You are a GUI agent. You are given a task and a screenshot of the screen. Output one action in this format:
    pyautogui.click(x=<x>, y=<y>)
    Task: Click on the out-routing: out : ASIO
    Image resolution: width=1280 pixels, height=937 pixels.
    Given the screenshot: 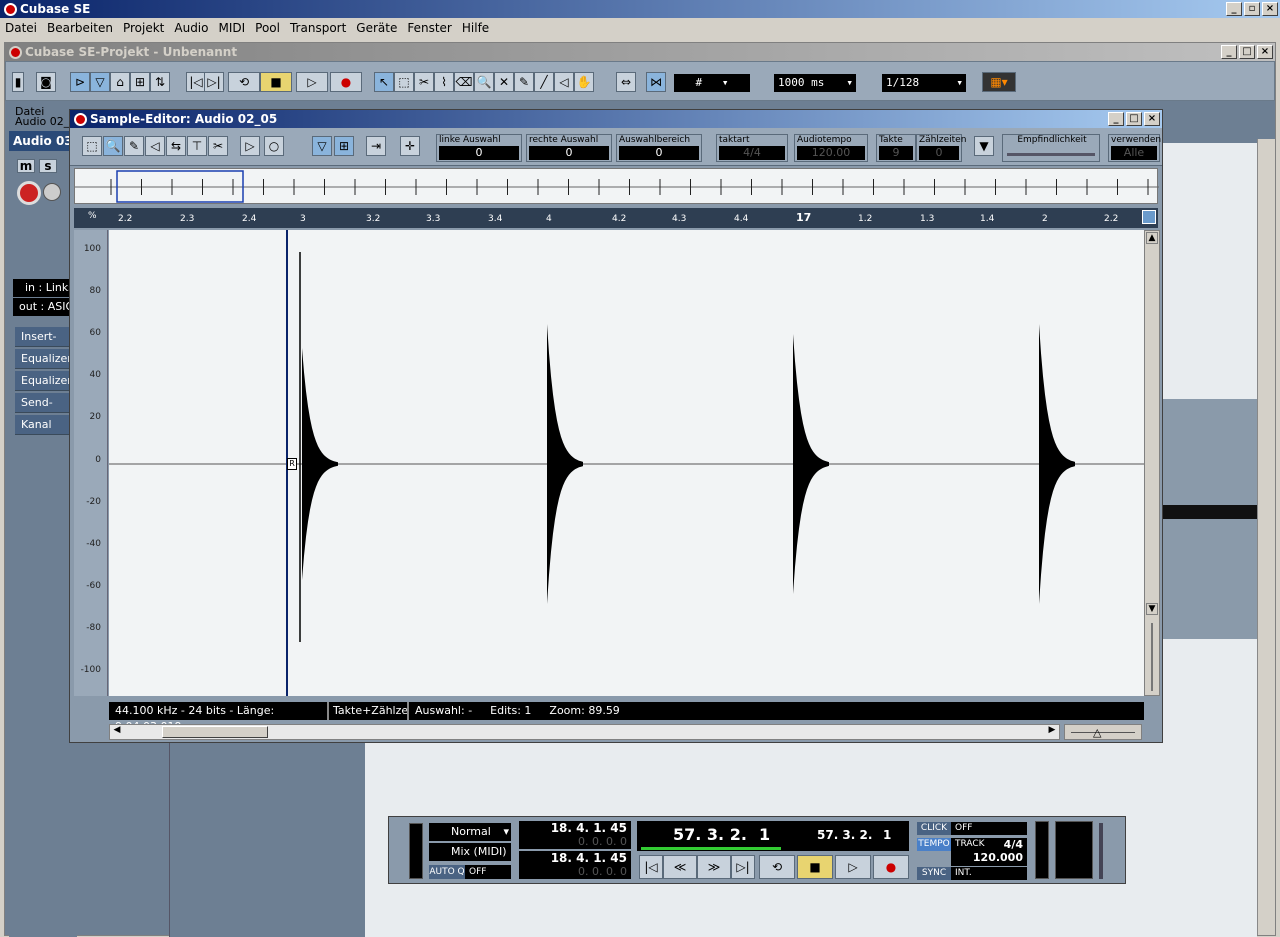 What is the action you would take?
    pyautogui.click(x=45, y=307)
    